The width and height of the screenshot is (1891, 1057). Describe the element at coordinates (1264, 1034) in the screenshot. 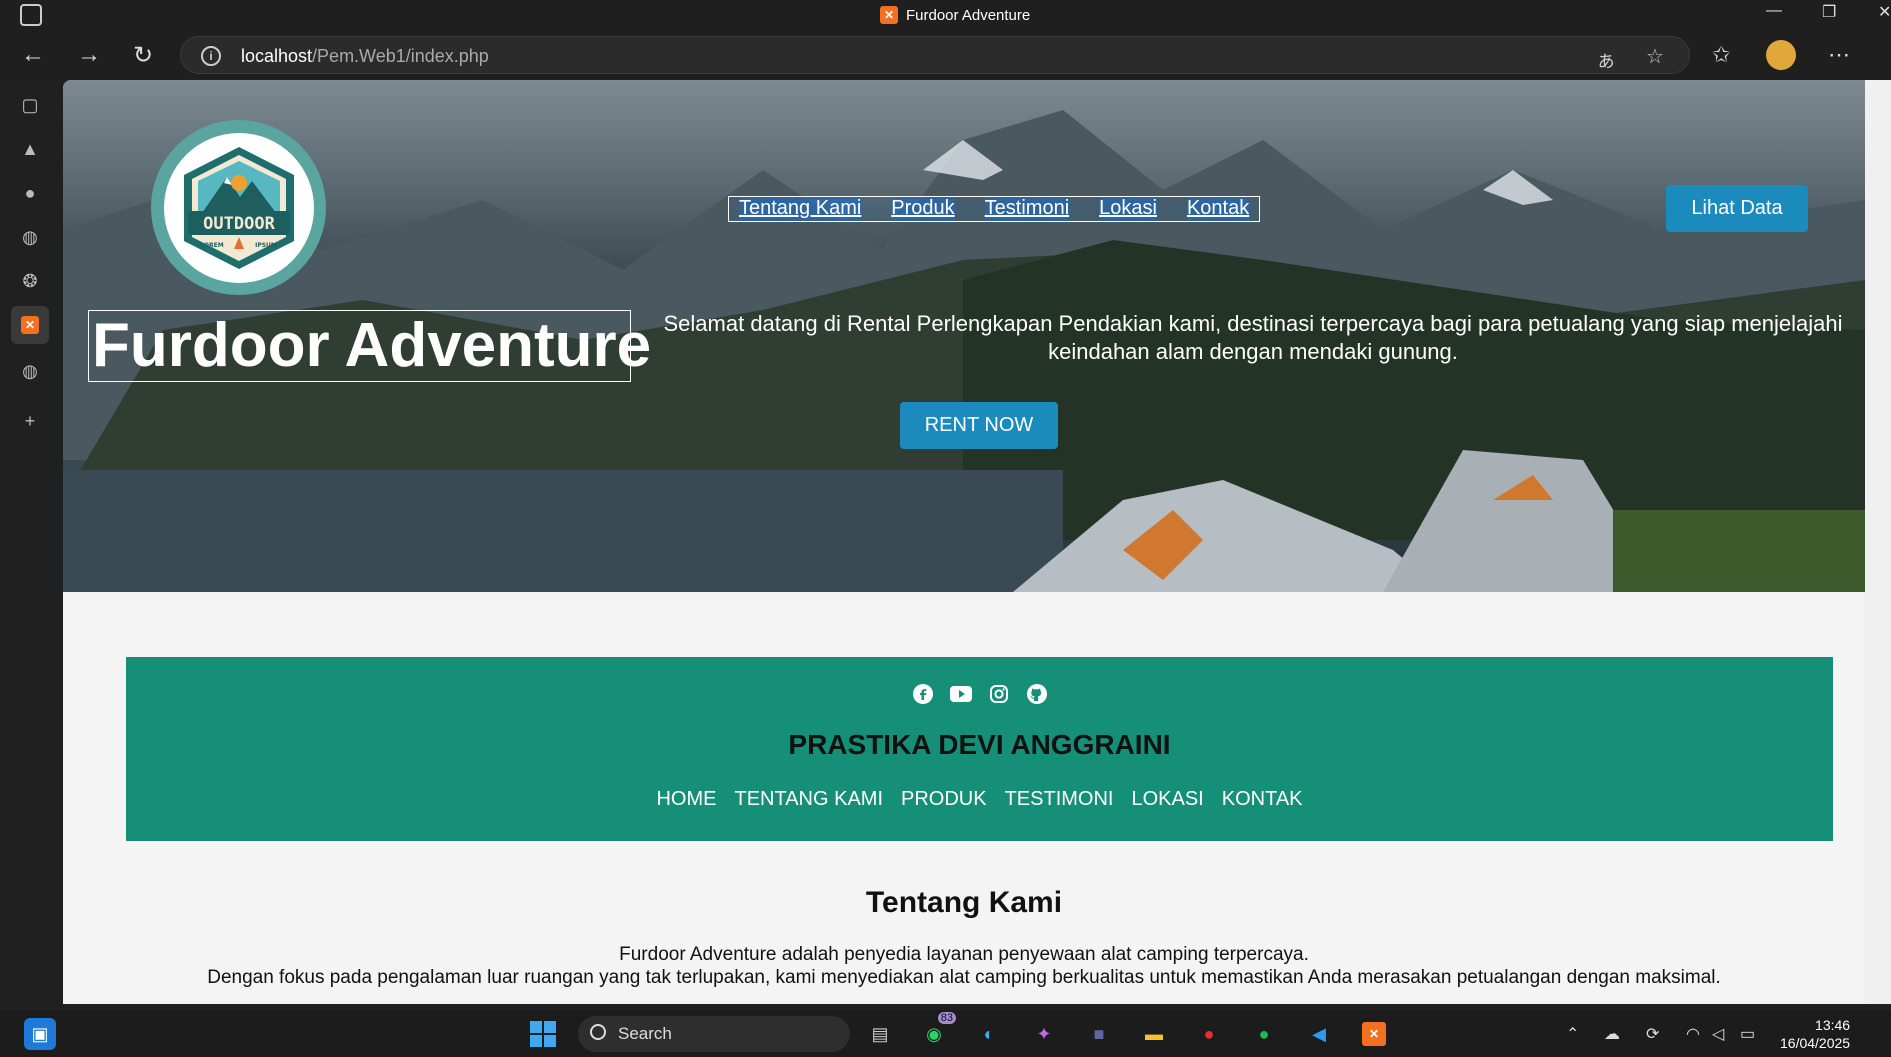

I see `spotify-icon: ●` at that location.